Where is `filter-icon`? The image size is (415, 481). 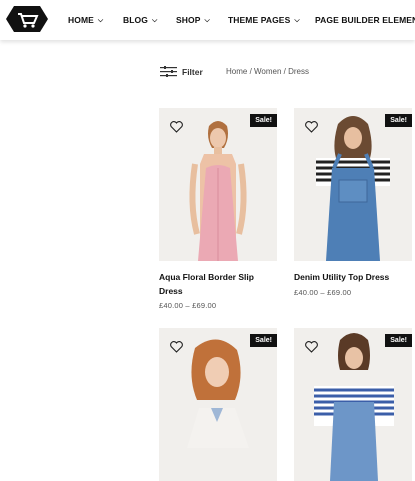 filter-icon is located at coordinates (168, 72).